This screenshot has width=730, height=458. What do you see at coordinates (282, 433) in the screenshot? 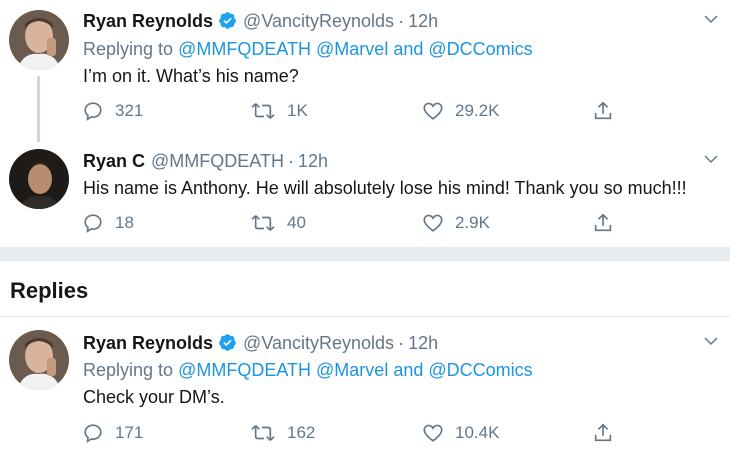
I see `retweet-button: 162` at bounding box center [282, 433].